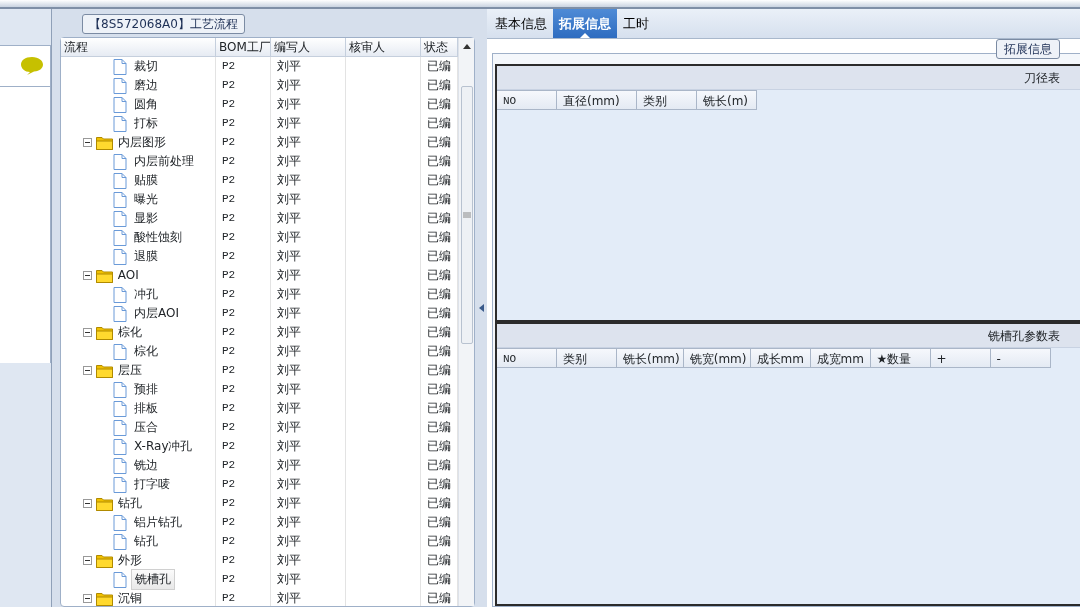 The width and height of the screenshot is (1080, 607). Describe the element at coordinates (138, 47) in the screenshot. I see `column-header: 流程` at that location.